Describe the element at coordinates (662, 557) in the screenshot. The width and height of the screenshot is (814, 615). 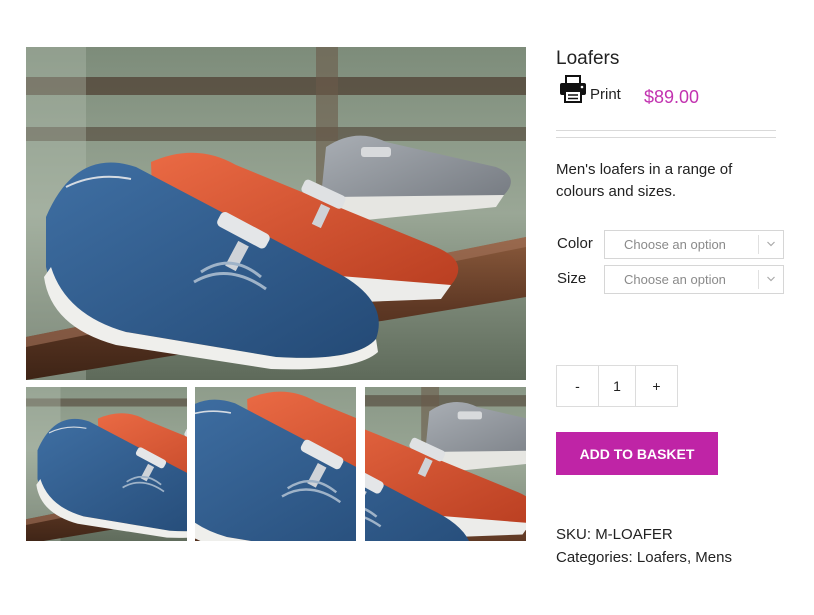
I see `category-link-loafers: Loafers` at that location.